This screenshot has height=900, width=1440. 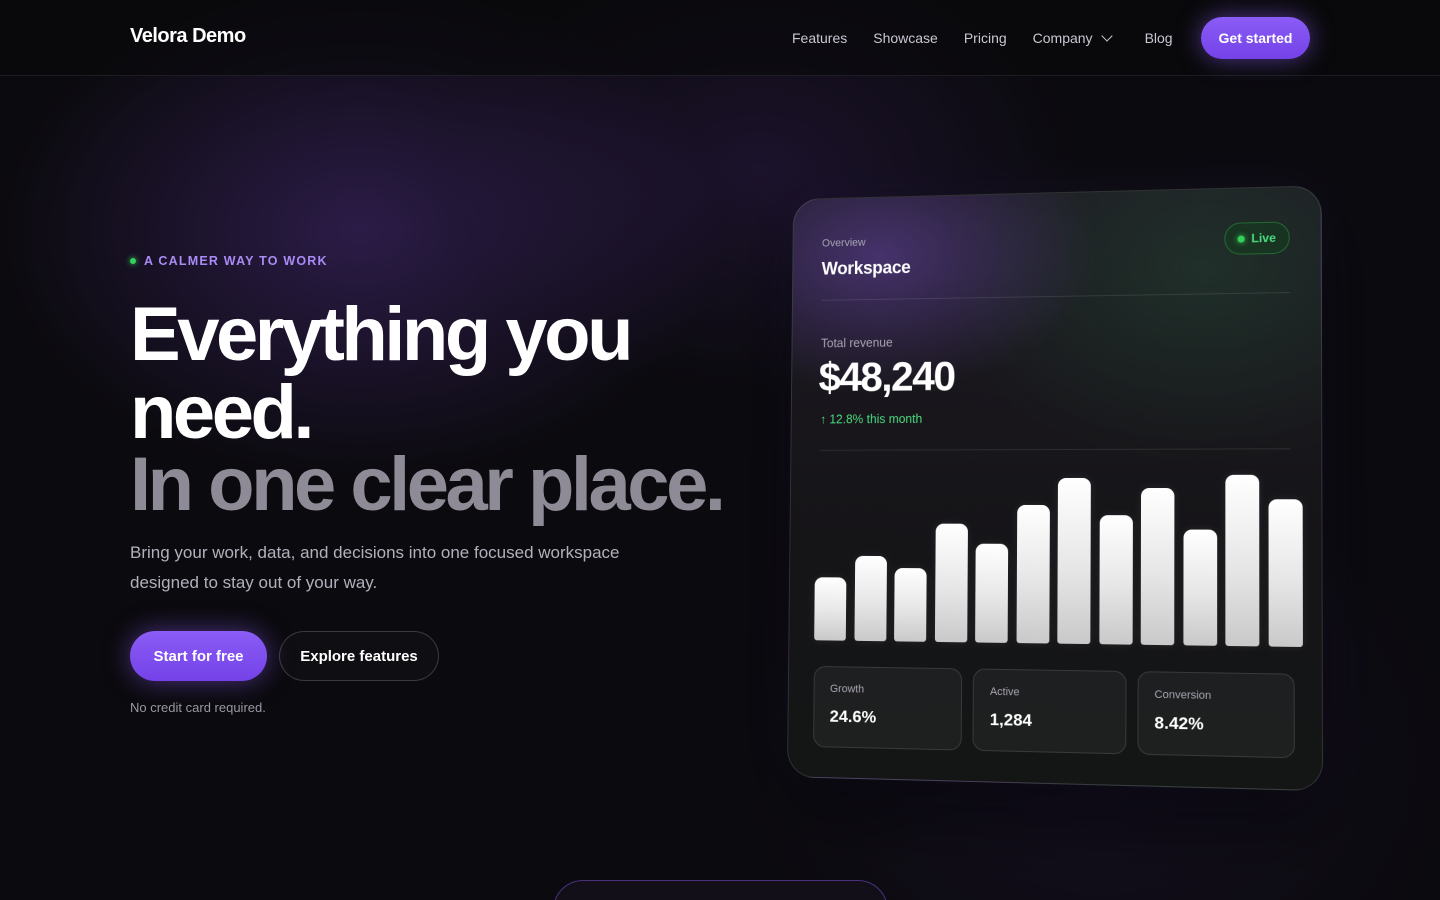 What do you see at coordinates (428, 484) in the screenshot?
I see `hero-headline-secondary: In one clear place.` at bounding box center [428, 484].